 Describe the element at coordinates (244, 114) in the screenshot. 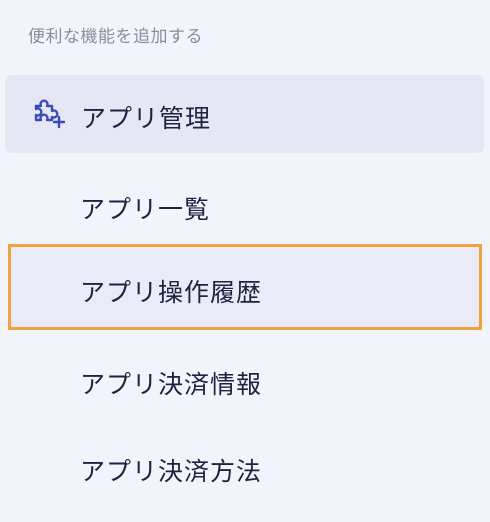

I see `nav-group-app-management: アプリ管理` at that location.